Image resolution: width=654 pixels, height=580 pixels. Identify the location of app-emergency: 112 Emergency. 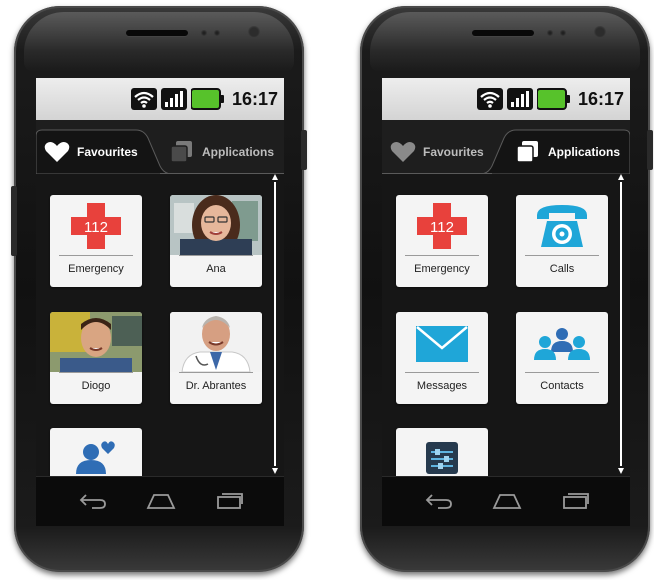
(442, 241).